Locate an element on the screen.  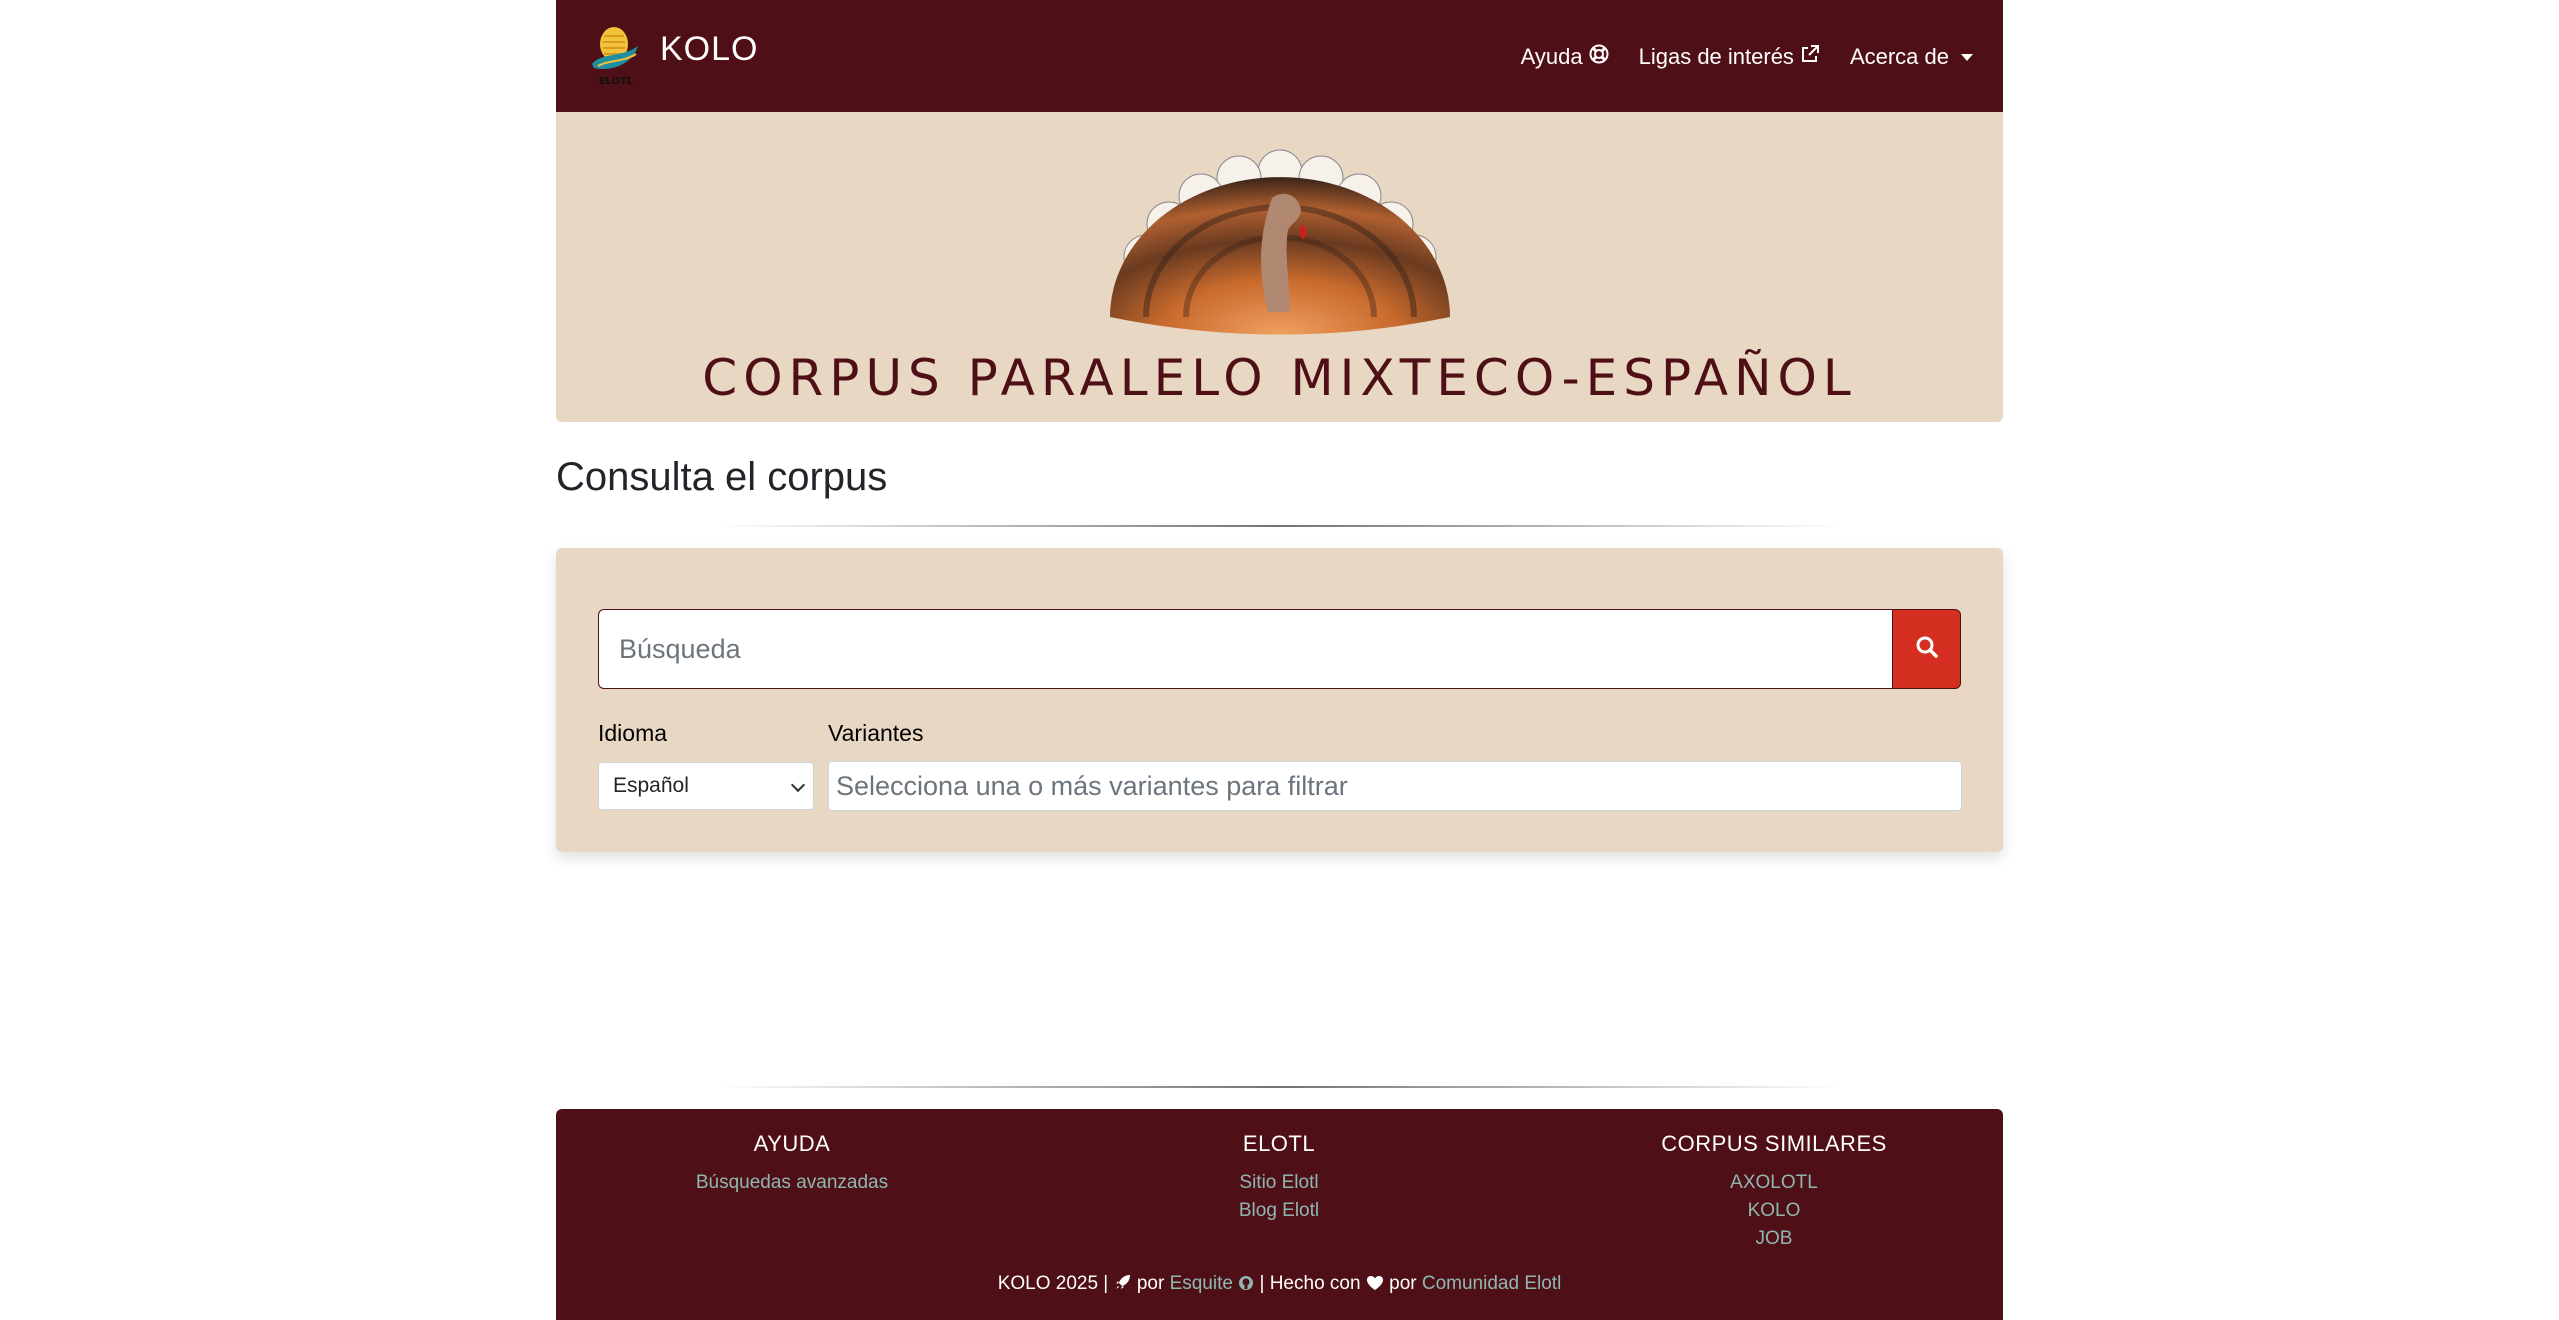
chevron-down-icon is located at coordinates (798, 785).